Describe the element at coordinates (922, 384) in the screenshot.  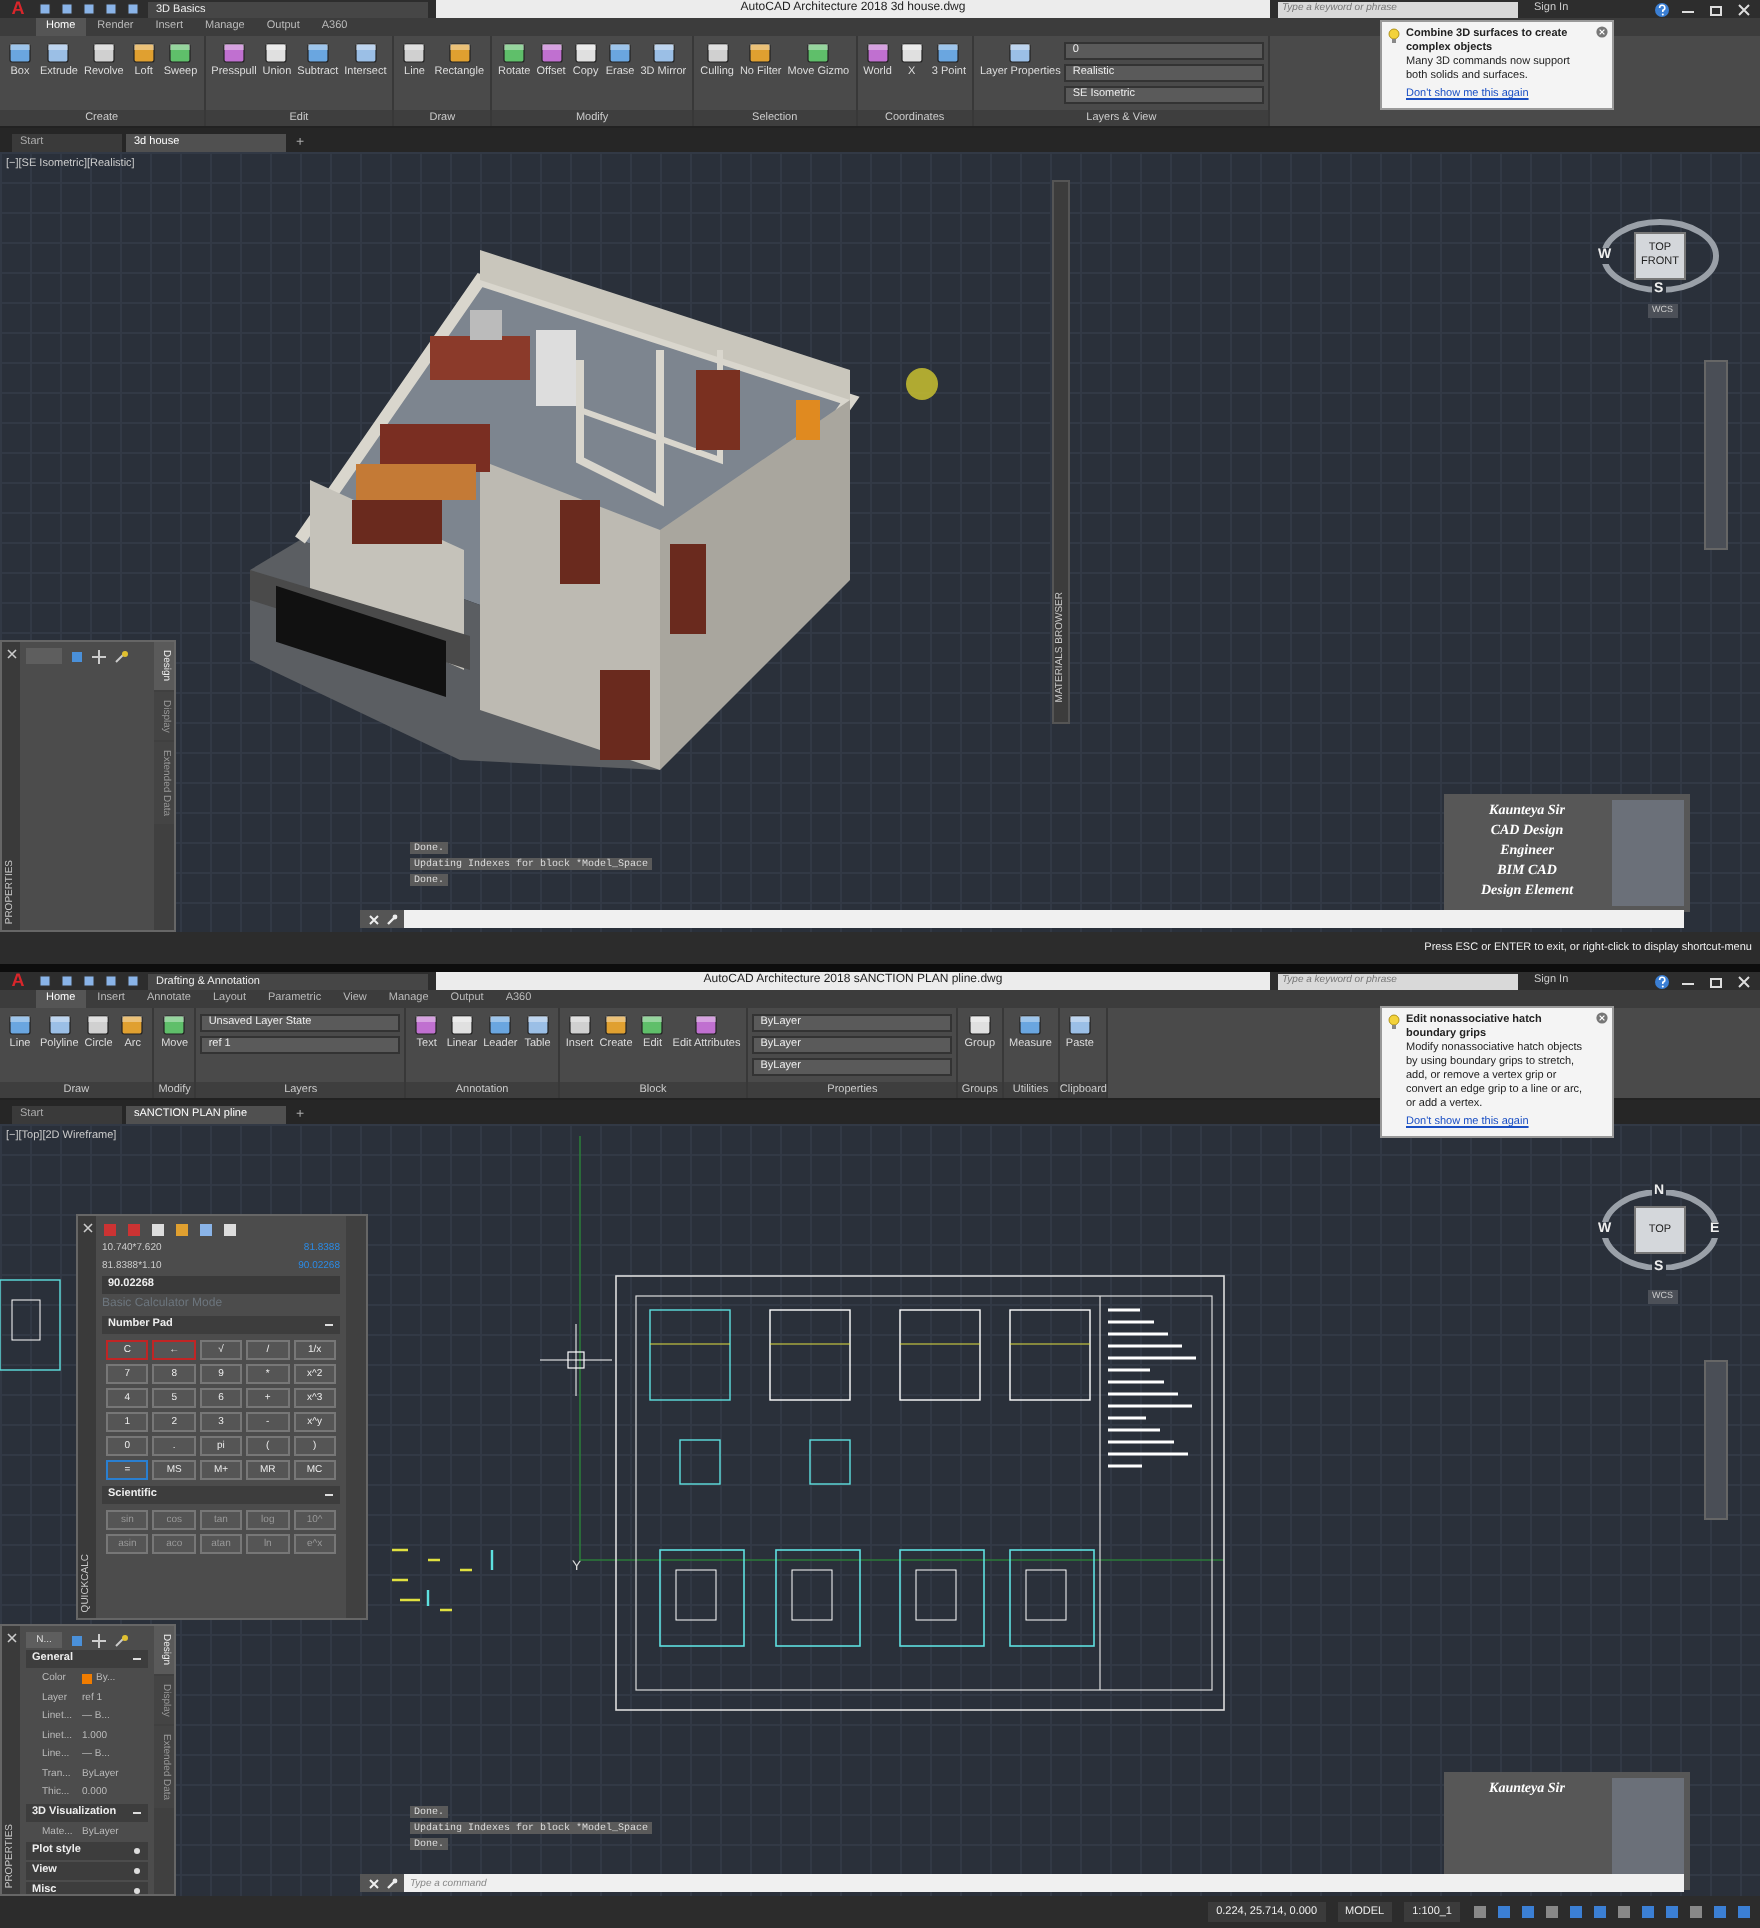
I see `cursor-highlight-icon` at that location.